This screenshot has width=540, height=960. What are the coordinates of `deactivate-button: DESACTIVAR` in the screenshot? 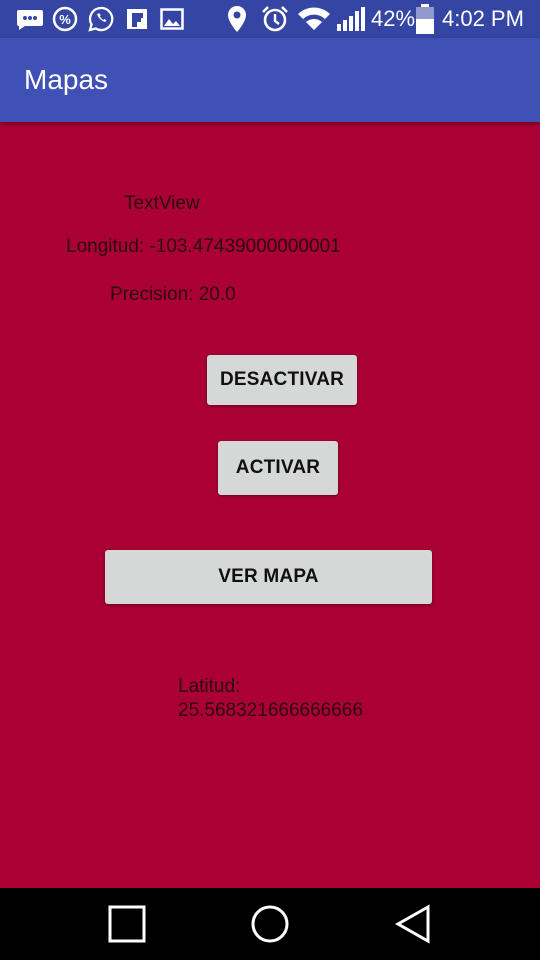 It's located at (282, 380).